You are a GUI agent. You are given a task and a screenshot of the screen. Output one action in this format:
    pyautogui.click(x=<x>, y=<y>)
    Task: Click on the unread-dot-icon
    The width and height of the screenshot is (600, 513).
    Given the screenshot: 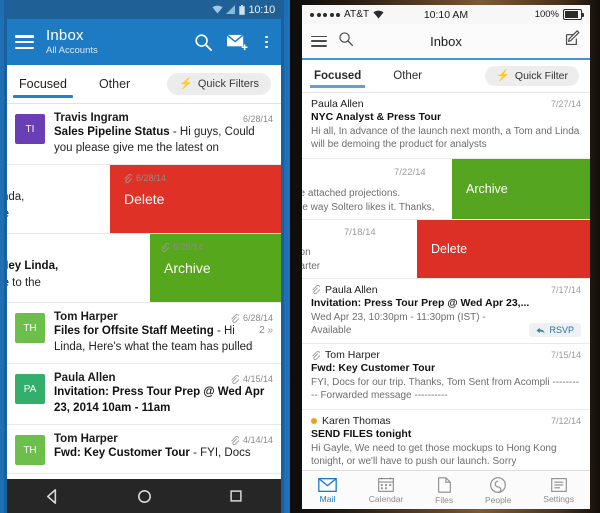 What is the action you would take?
    pyautogui.click(x=314, y=420)
    